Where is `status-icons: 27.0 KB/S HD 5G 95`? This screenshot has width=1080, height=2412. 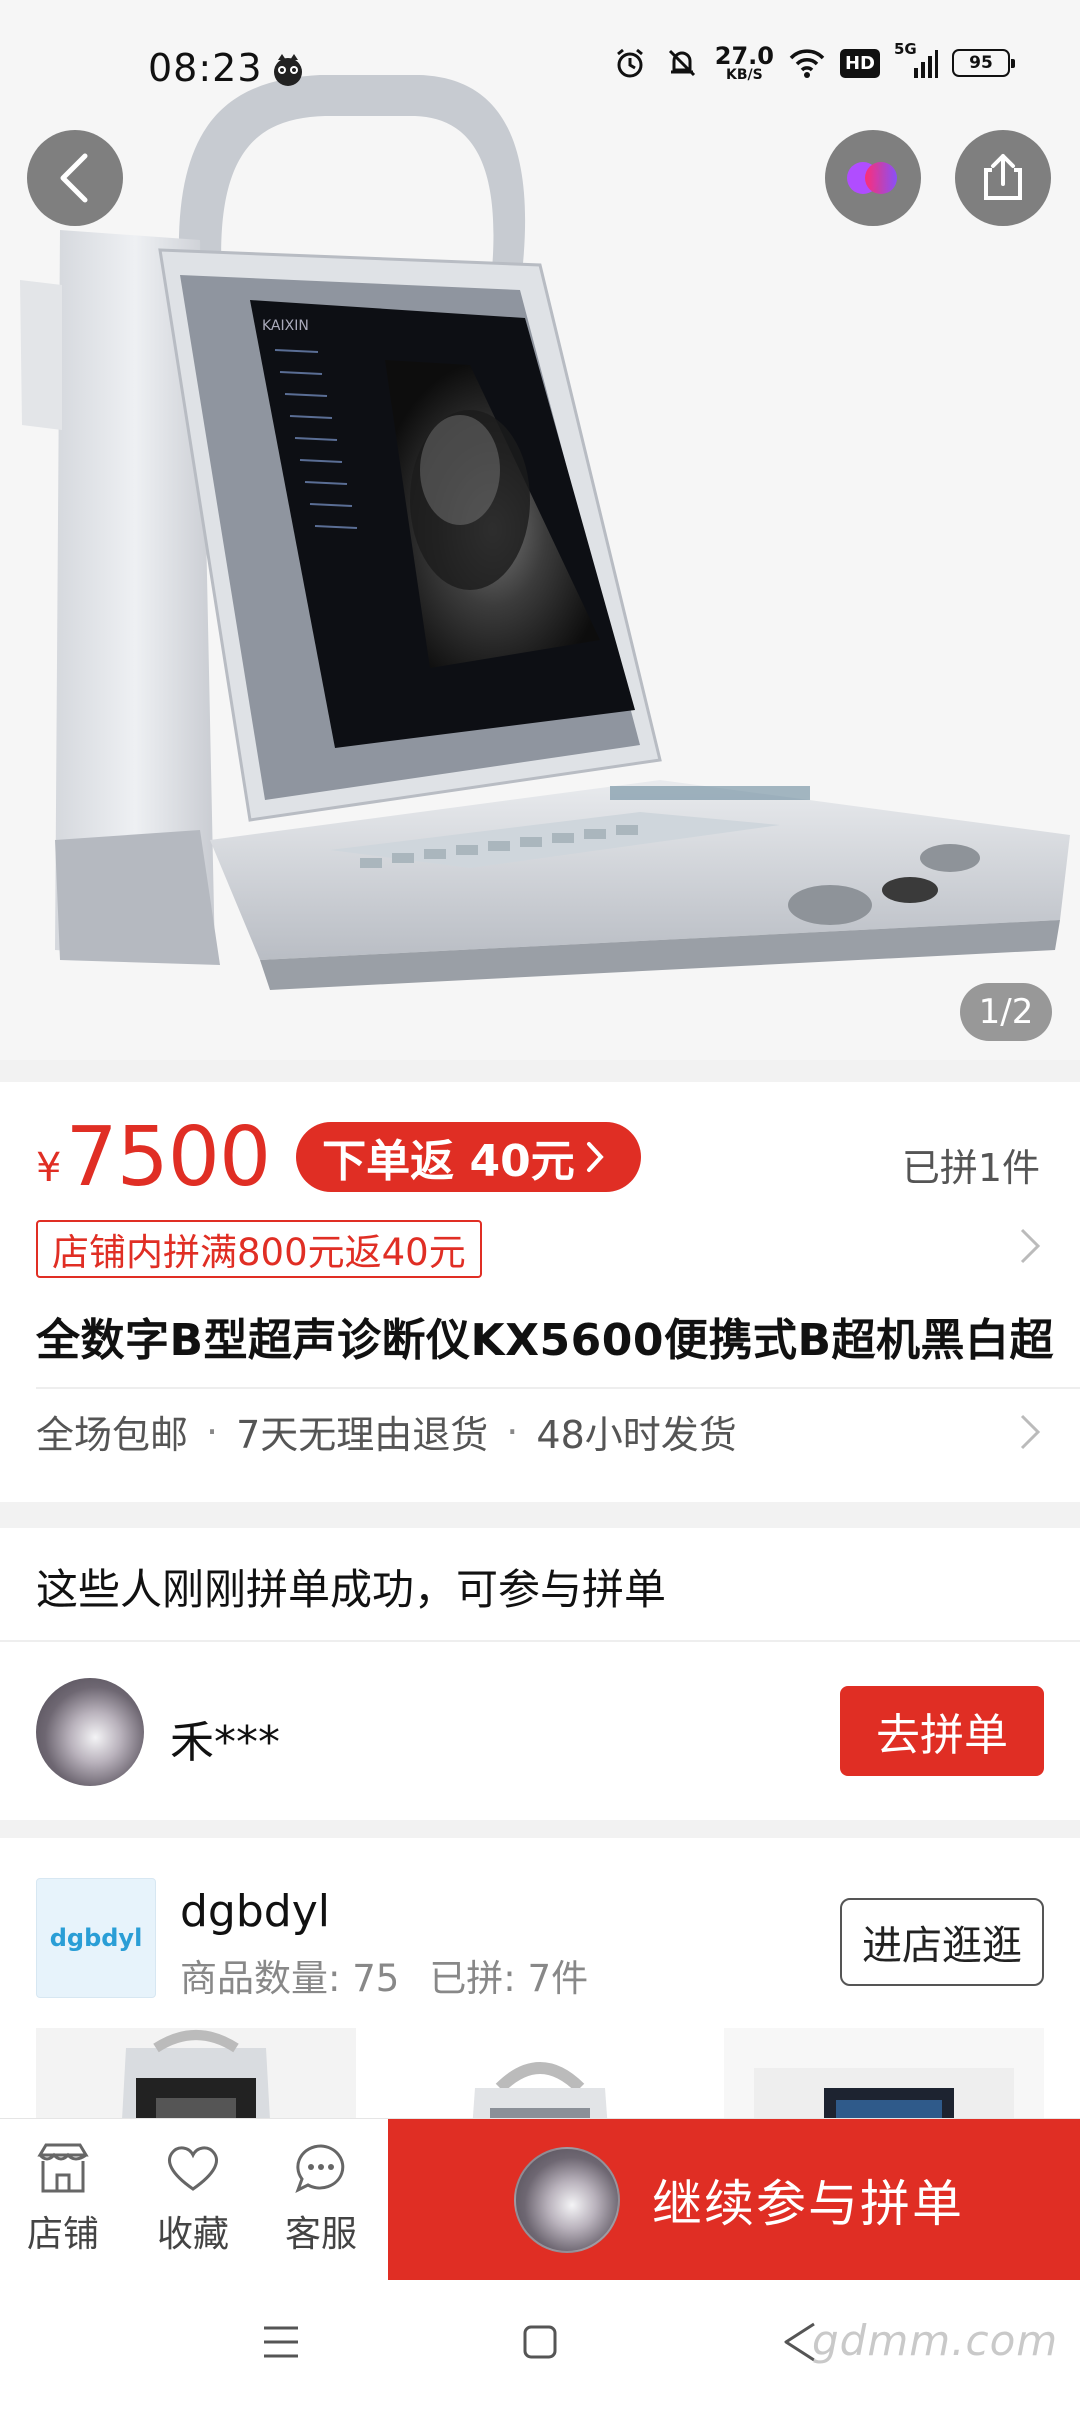
status-icons: 27.0 KB/S HD 5G 95 is located at coordinates (813, 61).